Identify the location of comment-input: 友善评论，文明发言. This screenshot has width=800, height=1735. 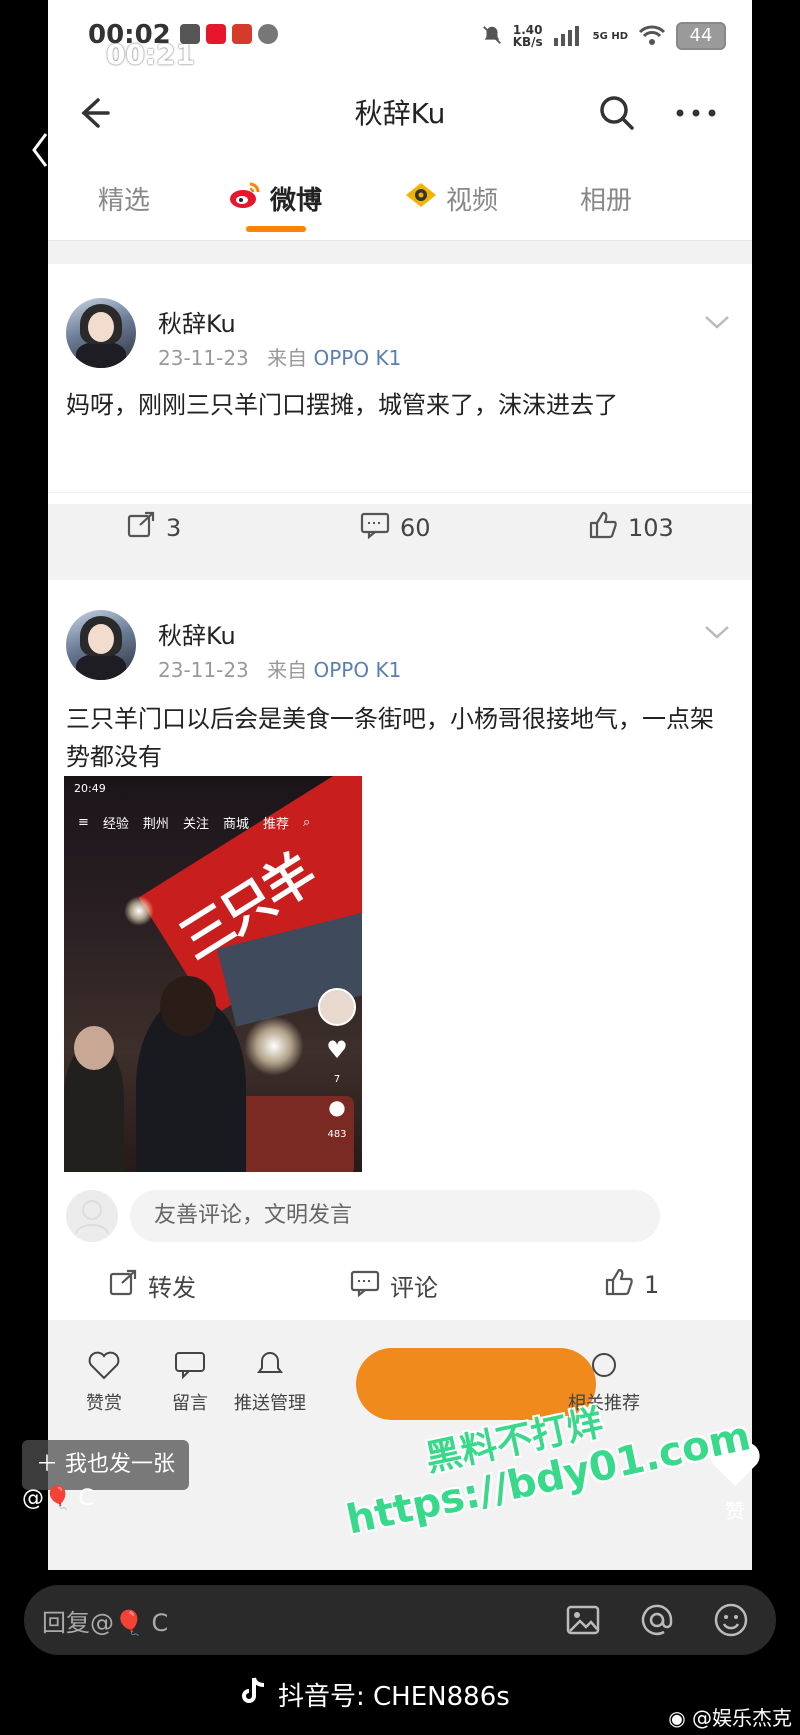
(395, 1216).